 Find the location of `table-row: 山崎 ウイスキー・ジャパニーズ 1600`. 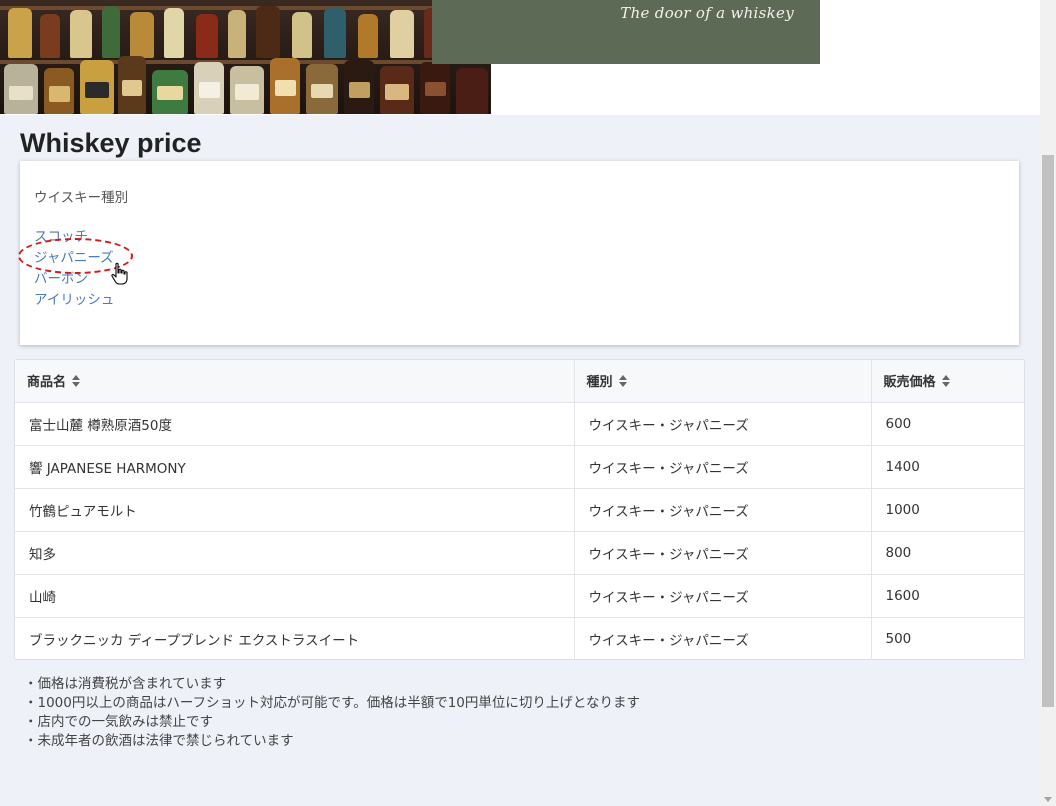

table-row: 山崎 ウイスキー・ジャパニーズ 1600 is located at coordinates (519, 596).